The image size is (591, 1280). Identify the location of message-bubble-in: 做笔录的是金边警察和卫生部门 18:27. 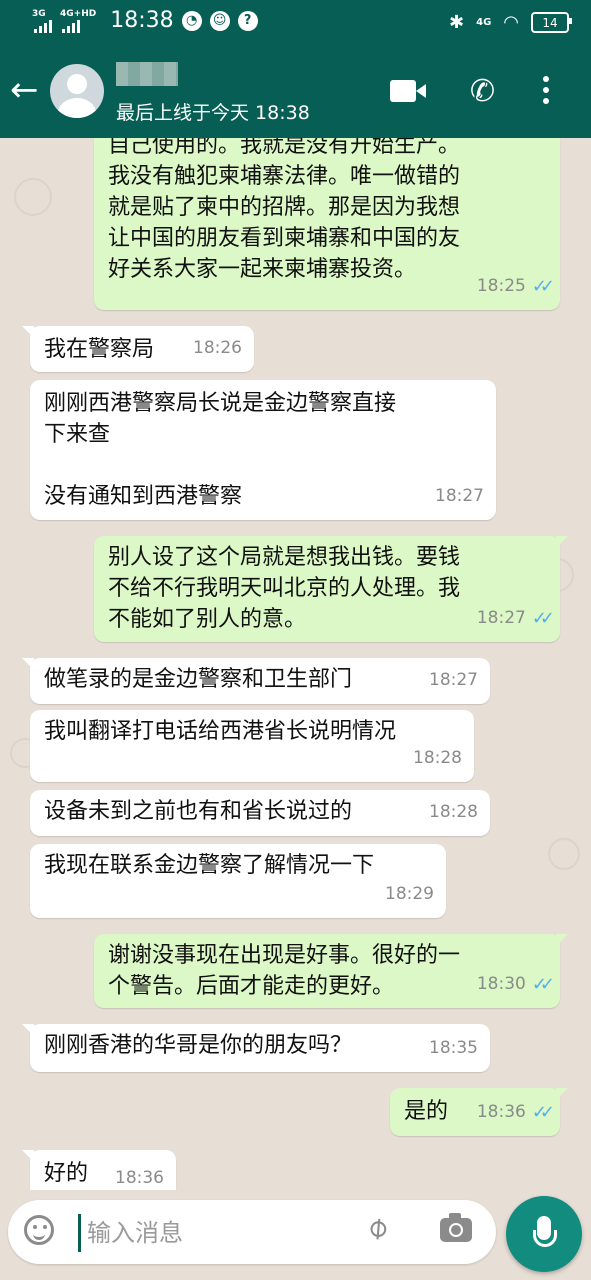
(256, 681).